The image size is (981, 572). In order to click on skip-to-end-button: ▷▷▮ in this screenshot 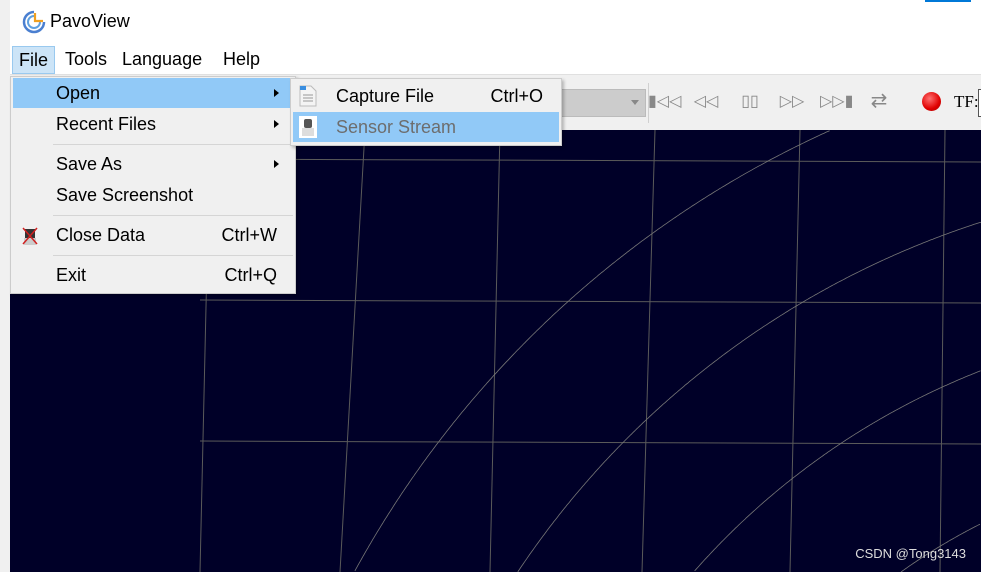, I will do `click(836, 102)`.